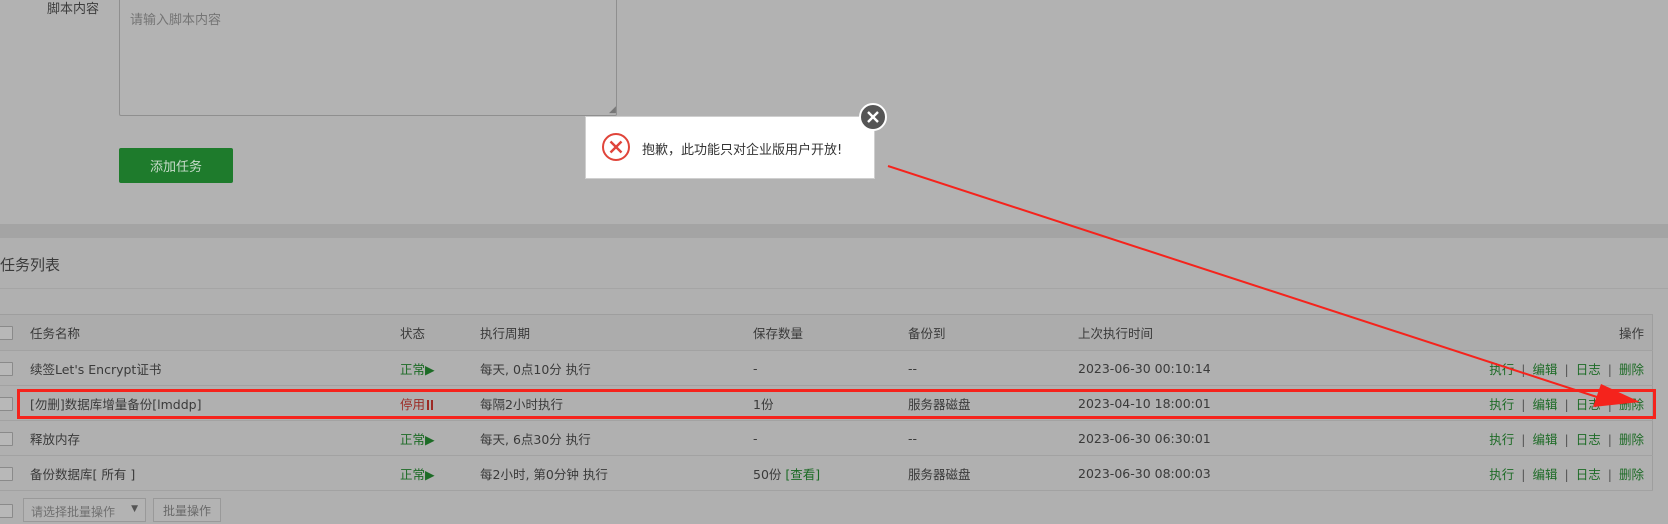 The width and height of the screenshot is (1668, 524). What do you see at coordinates (1175, 438) in the screenshot?
I see `task-last-run: 2023-06-30 06:30:01` at bounding box center [1175, 438].